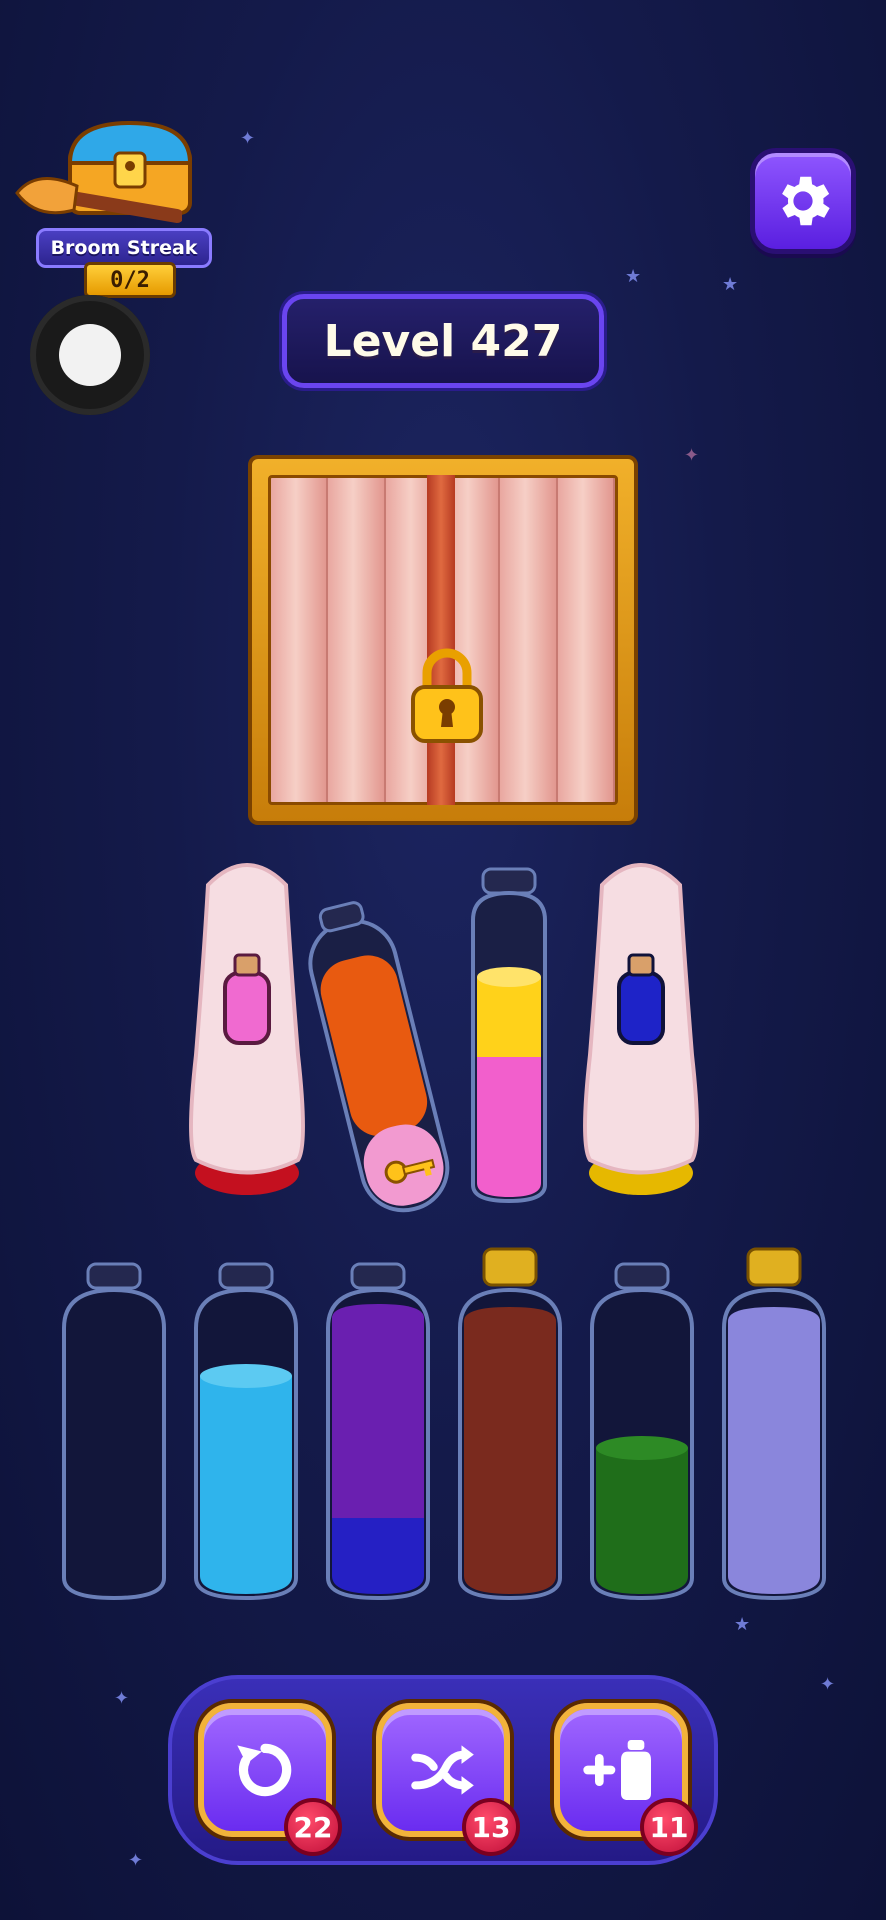  Describe the element at coordinates (443, 341) in the screenshot. I see `level-label: Level 427` at that location.